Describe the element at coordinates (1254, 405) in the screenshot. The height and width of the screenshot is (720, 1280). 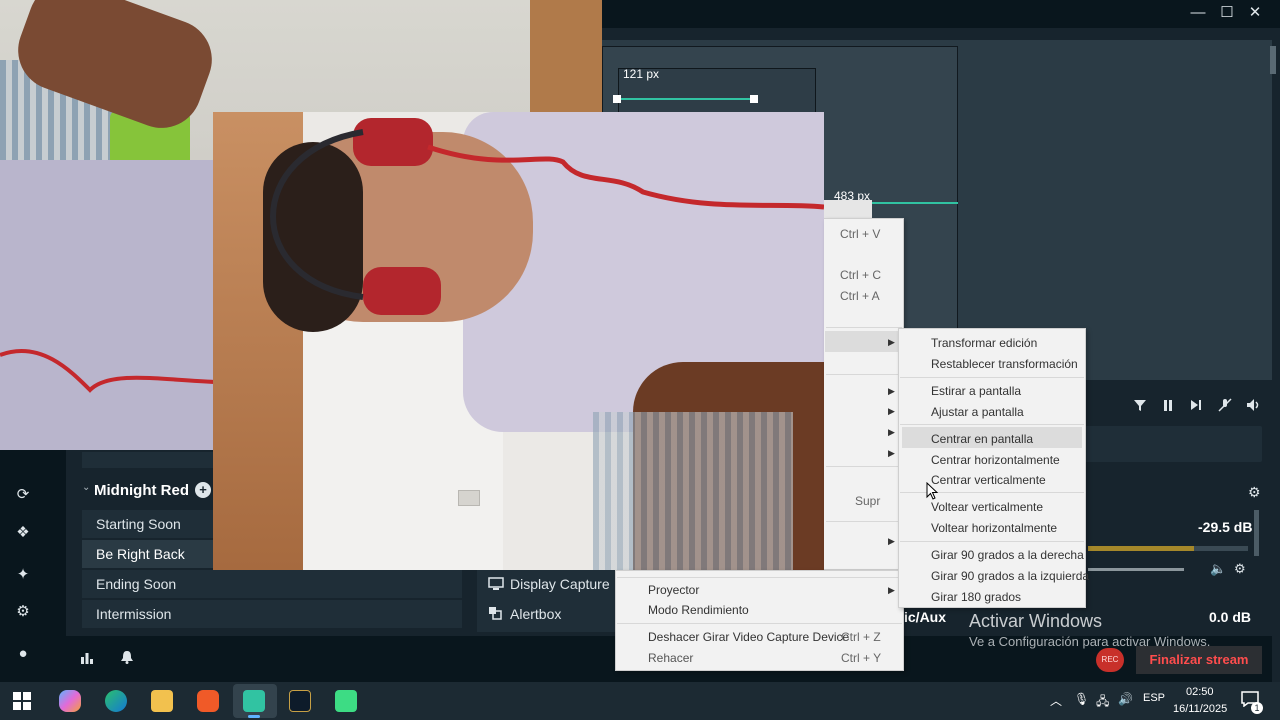
I see `speaker-icon` at that location.